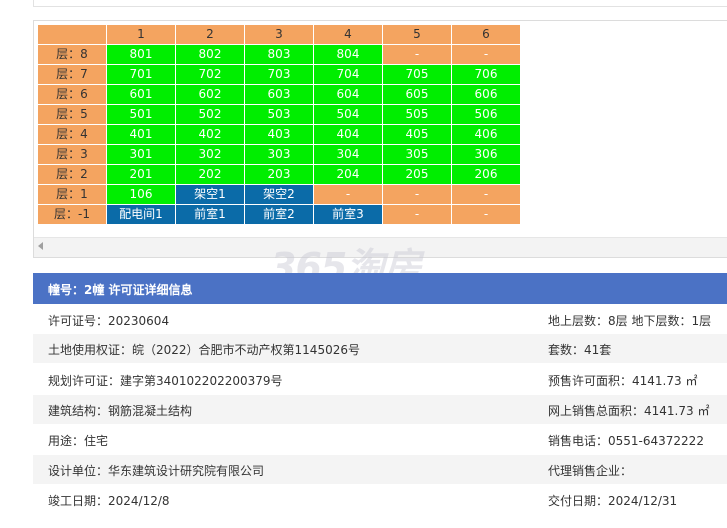 This screenshot has width=727, height=528. I want to click on unit-cell: 前室2, so click(279, 214).